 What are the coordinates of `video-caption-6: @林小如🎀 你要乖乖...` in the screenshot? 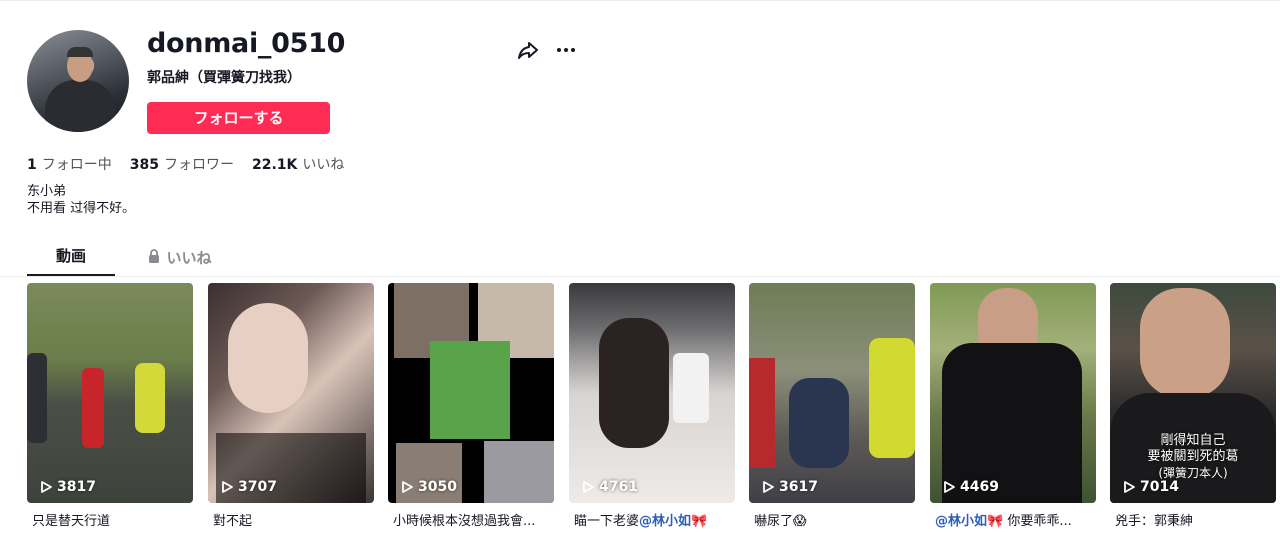 It's located at (1018, 519).